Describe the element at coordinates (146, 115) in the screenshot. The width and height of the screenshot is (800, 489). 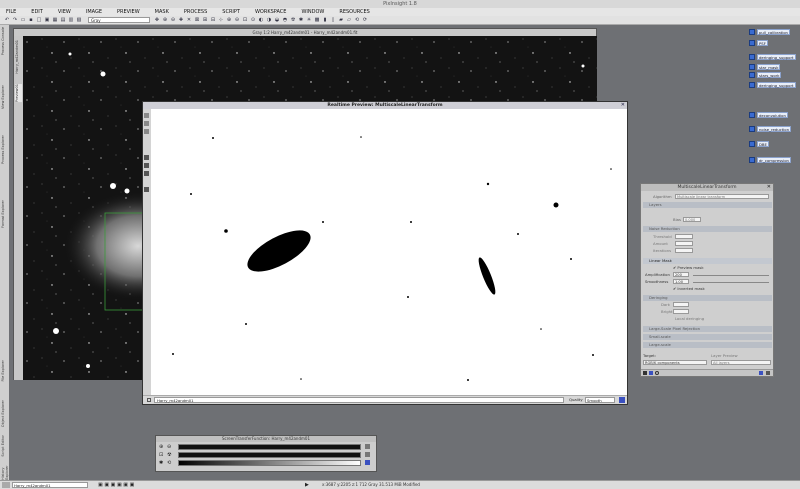
I see `zoom-in-icon` at that location.